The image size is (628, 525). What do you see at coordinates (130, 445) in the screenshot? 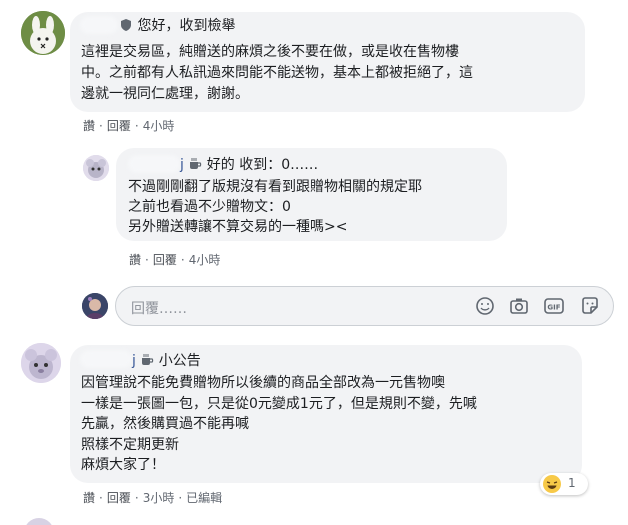
I see `comment-text-line: 照樣不定期更新` at bounding box center [130, 445].